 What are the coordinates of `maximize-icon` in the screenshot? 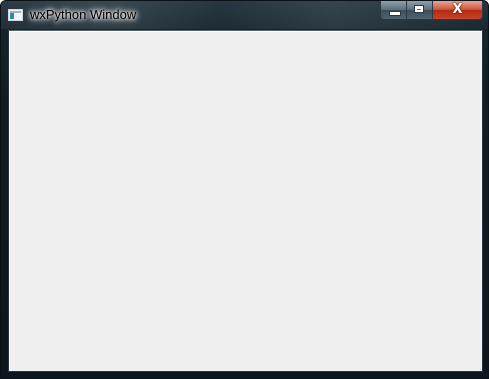 It's located at (419, 9).